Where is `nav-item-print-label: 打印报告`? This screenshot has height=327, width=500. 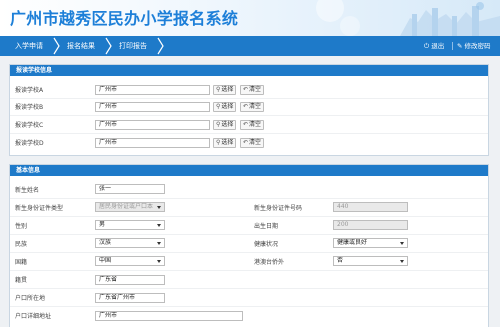 nav-item-print-label: 打印报告 is located at coordinates (133, 46).